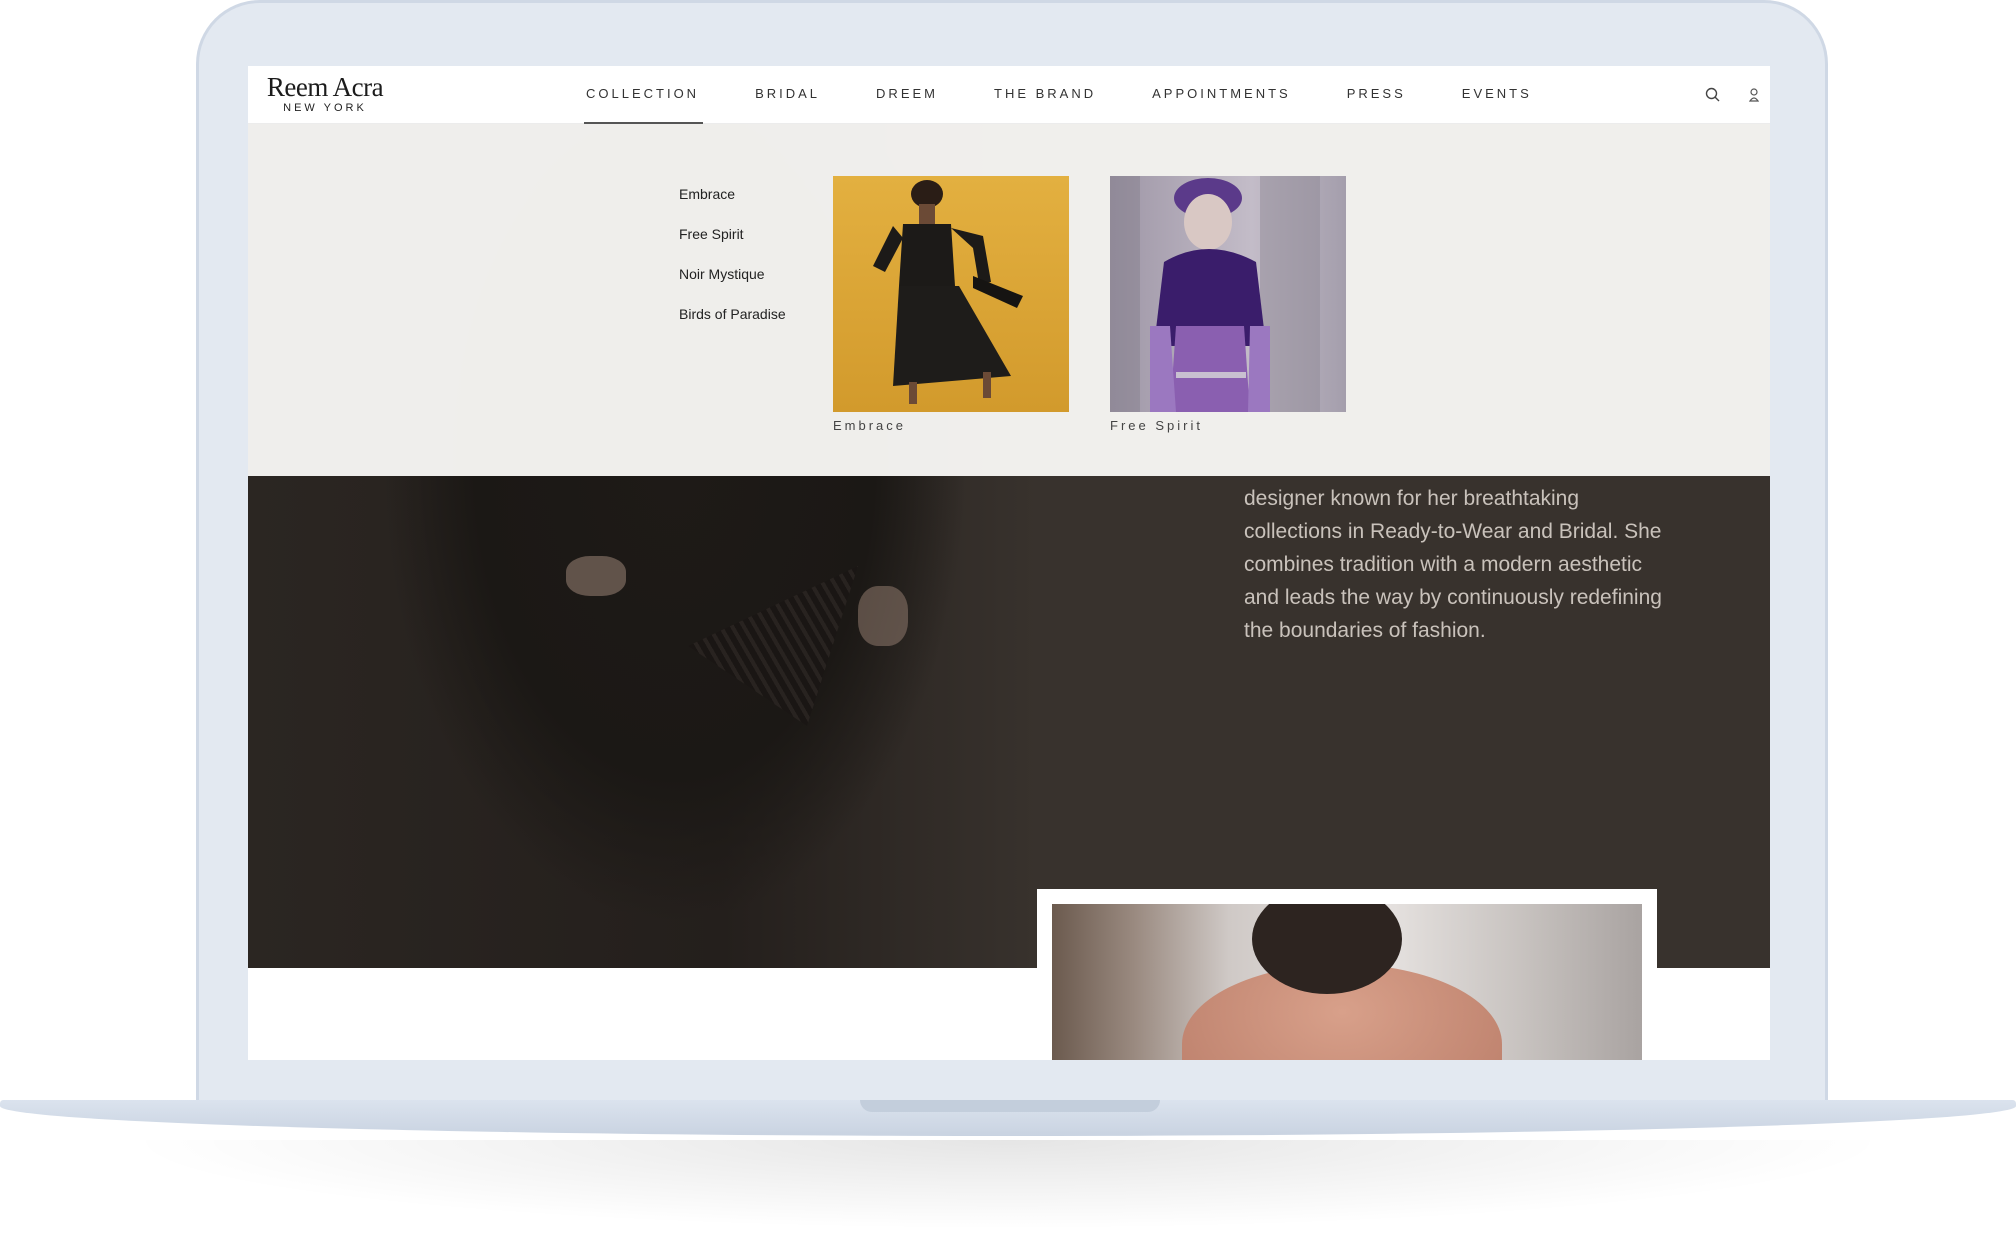  Describe the element at coordinates (1221, 95) in the screenshot. I see `nav-appointments: APPOINTMENTS` at that location.